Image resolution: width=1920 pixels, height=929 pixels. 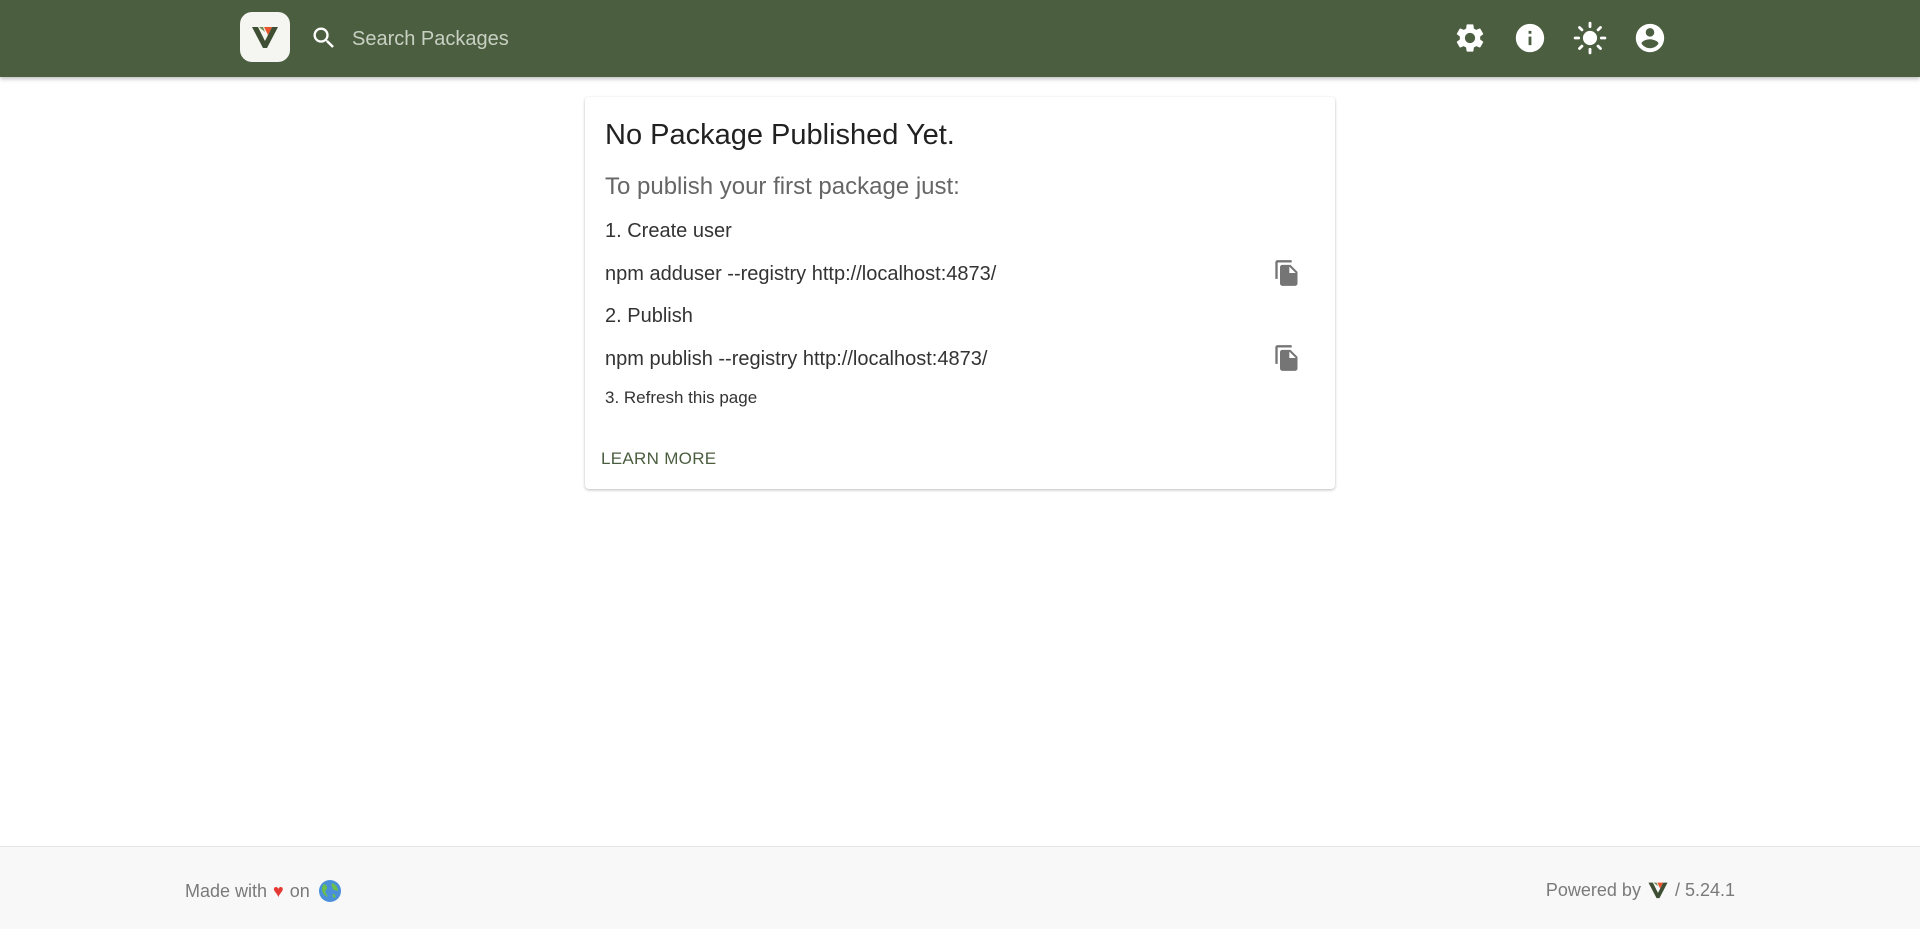 What do you see at coordinates (649, 316) in the screenshot?
I see `step-publish: 2. Publish` at bounding box center [649, 316].